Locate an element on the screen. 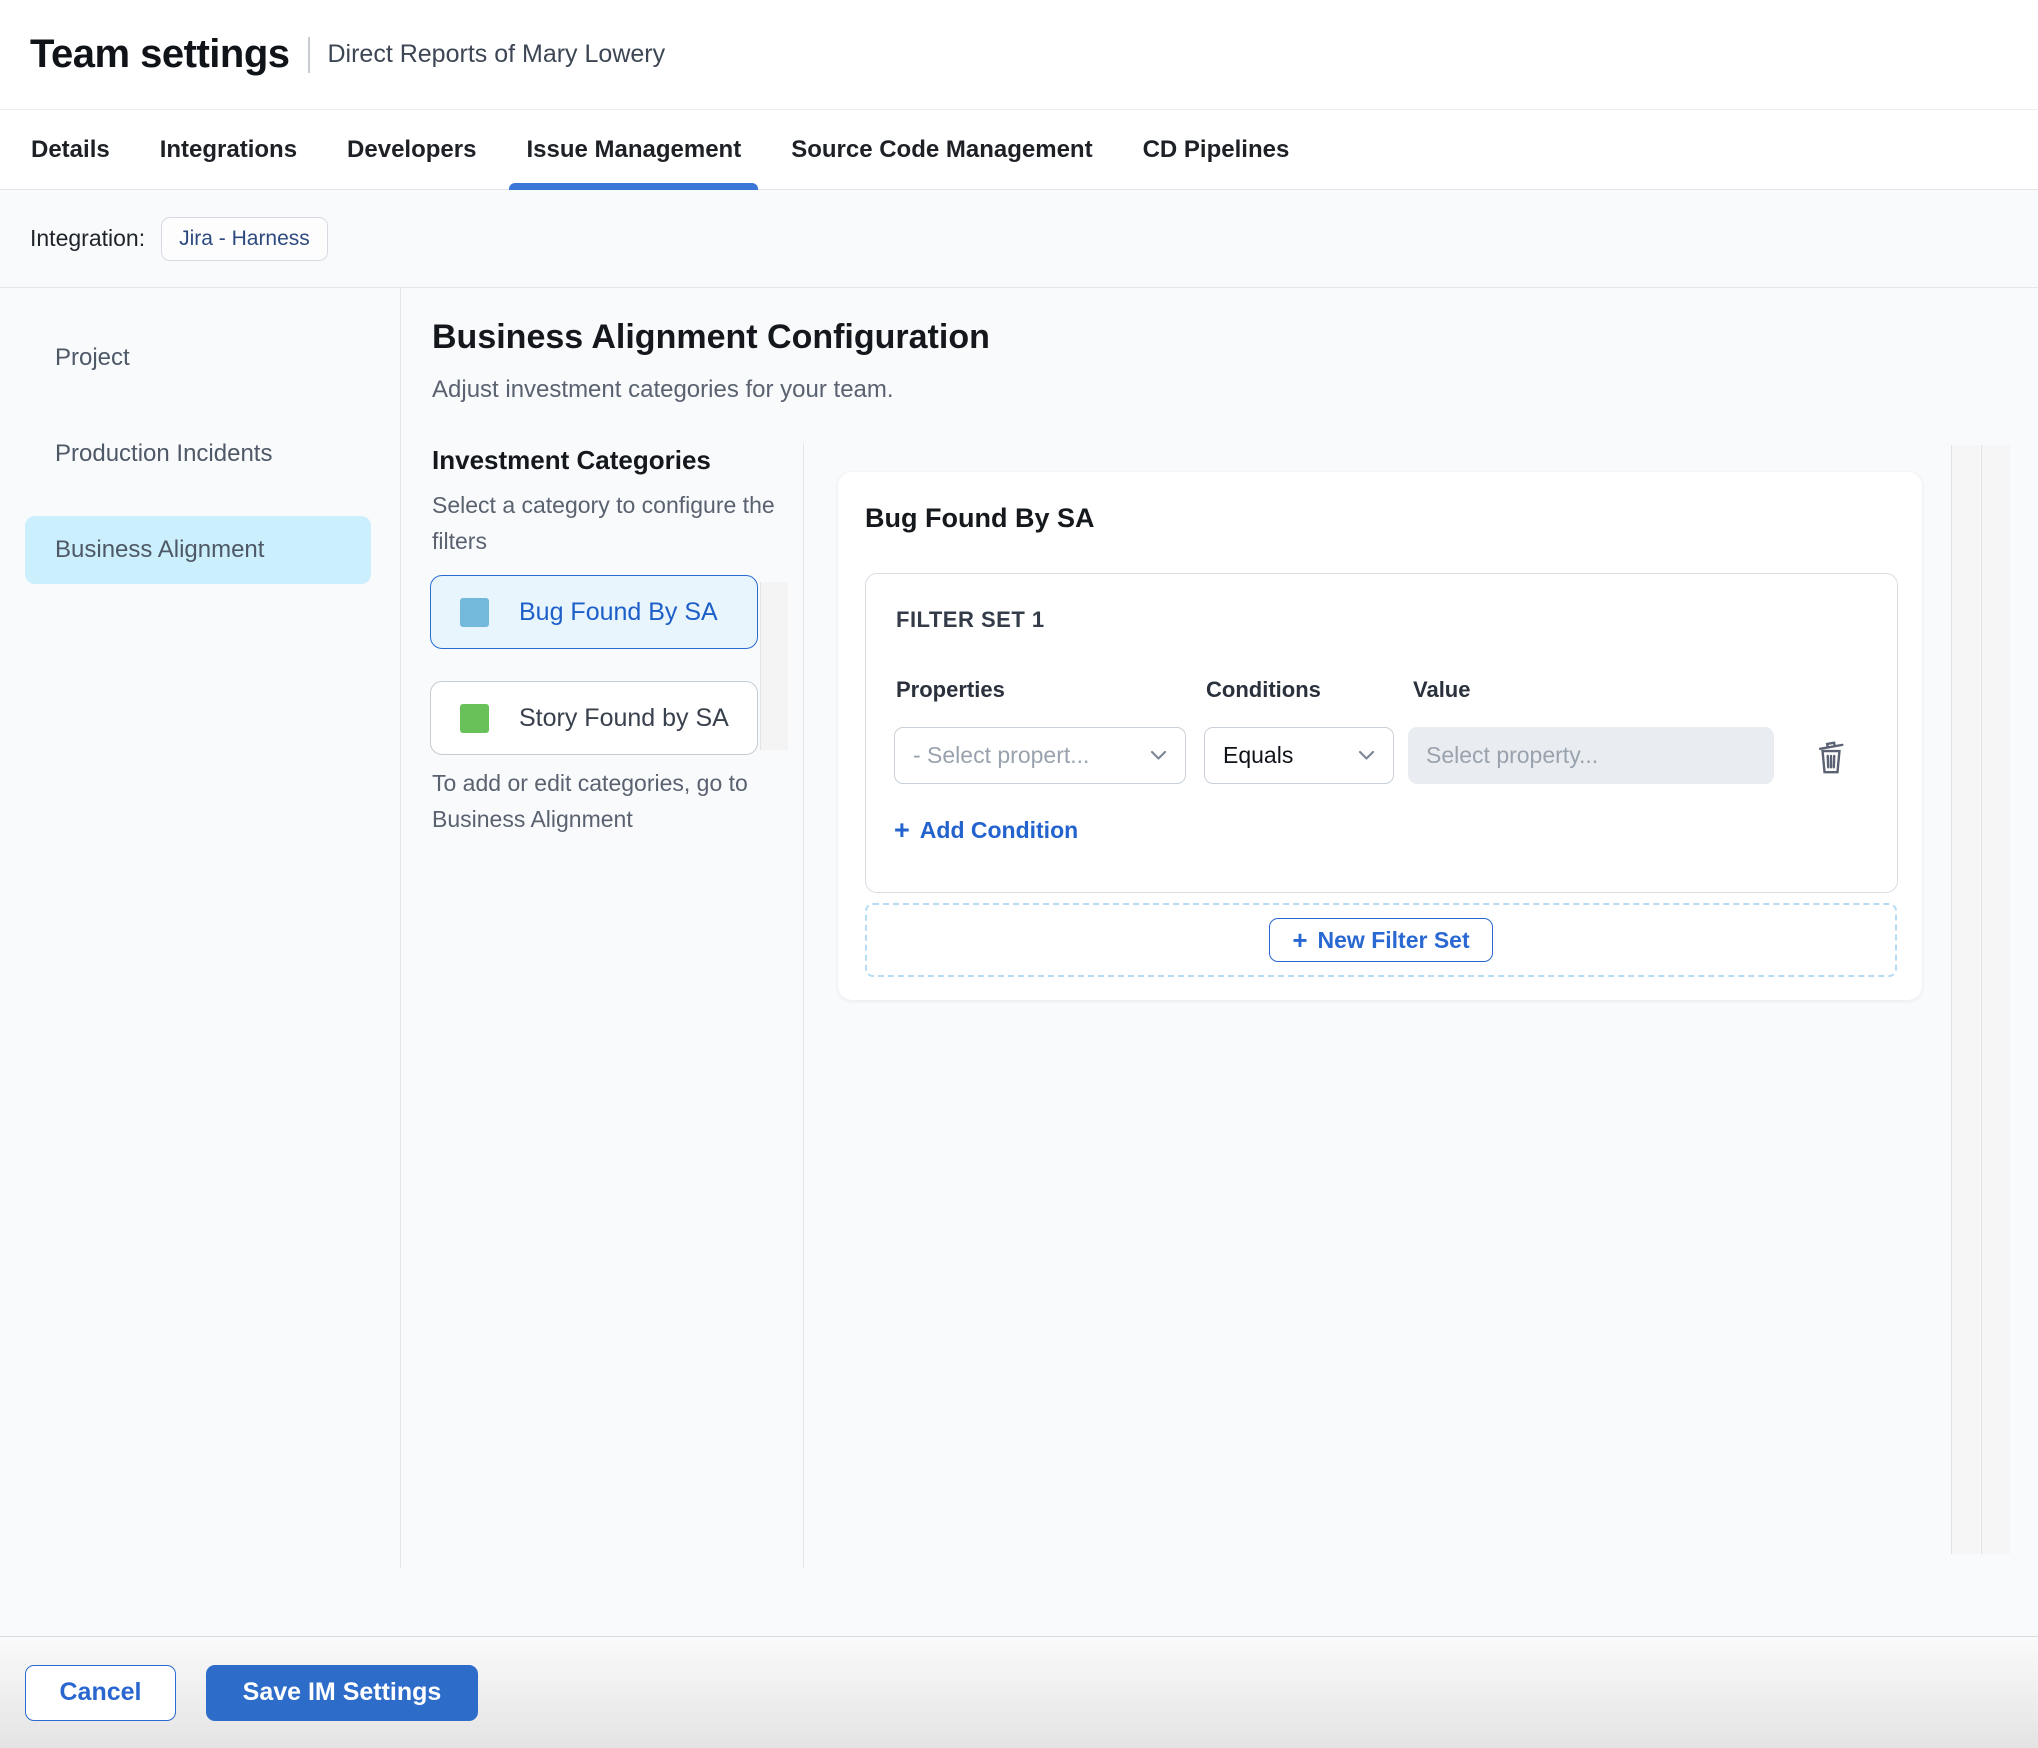 Image resolution: width=2038 pixels, height=1748 pixels. category-item-bug-found-by-sa: Bug Found By SA is located at coordinates (594, 612).